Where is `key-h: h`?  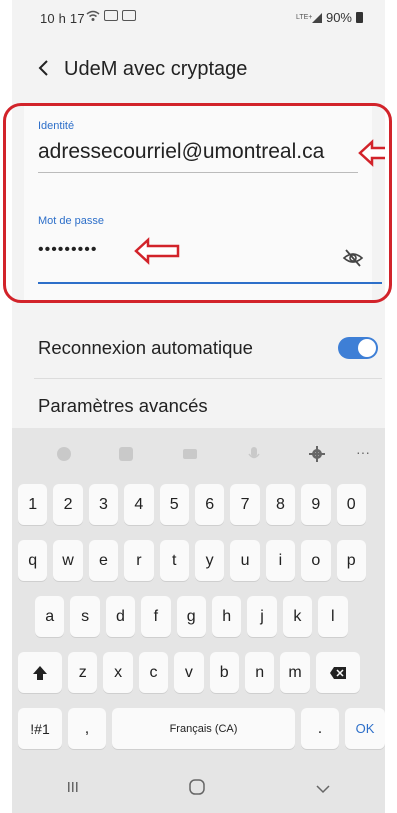 key-h: h is located at coordinates (226, 616).